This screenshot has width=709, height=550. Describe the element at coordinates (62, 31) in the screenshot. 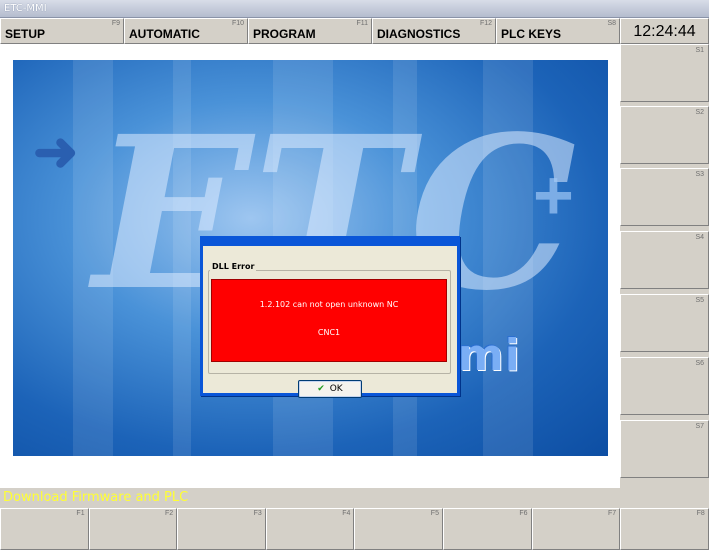

I see `menu-setup-button: SETUP F9` at that location.